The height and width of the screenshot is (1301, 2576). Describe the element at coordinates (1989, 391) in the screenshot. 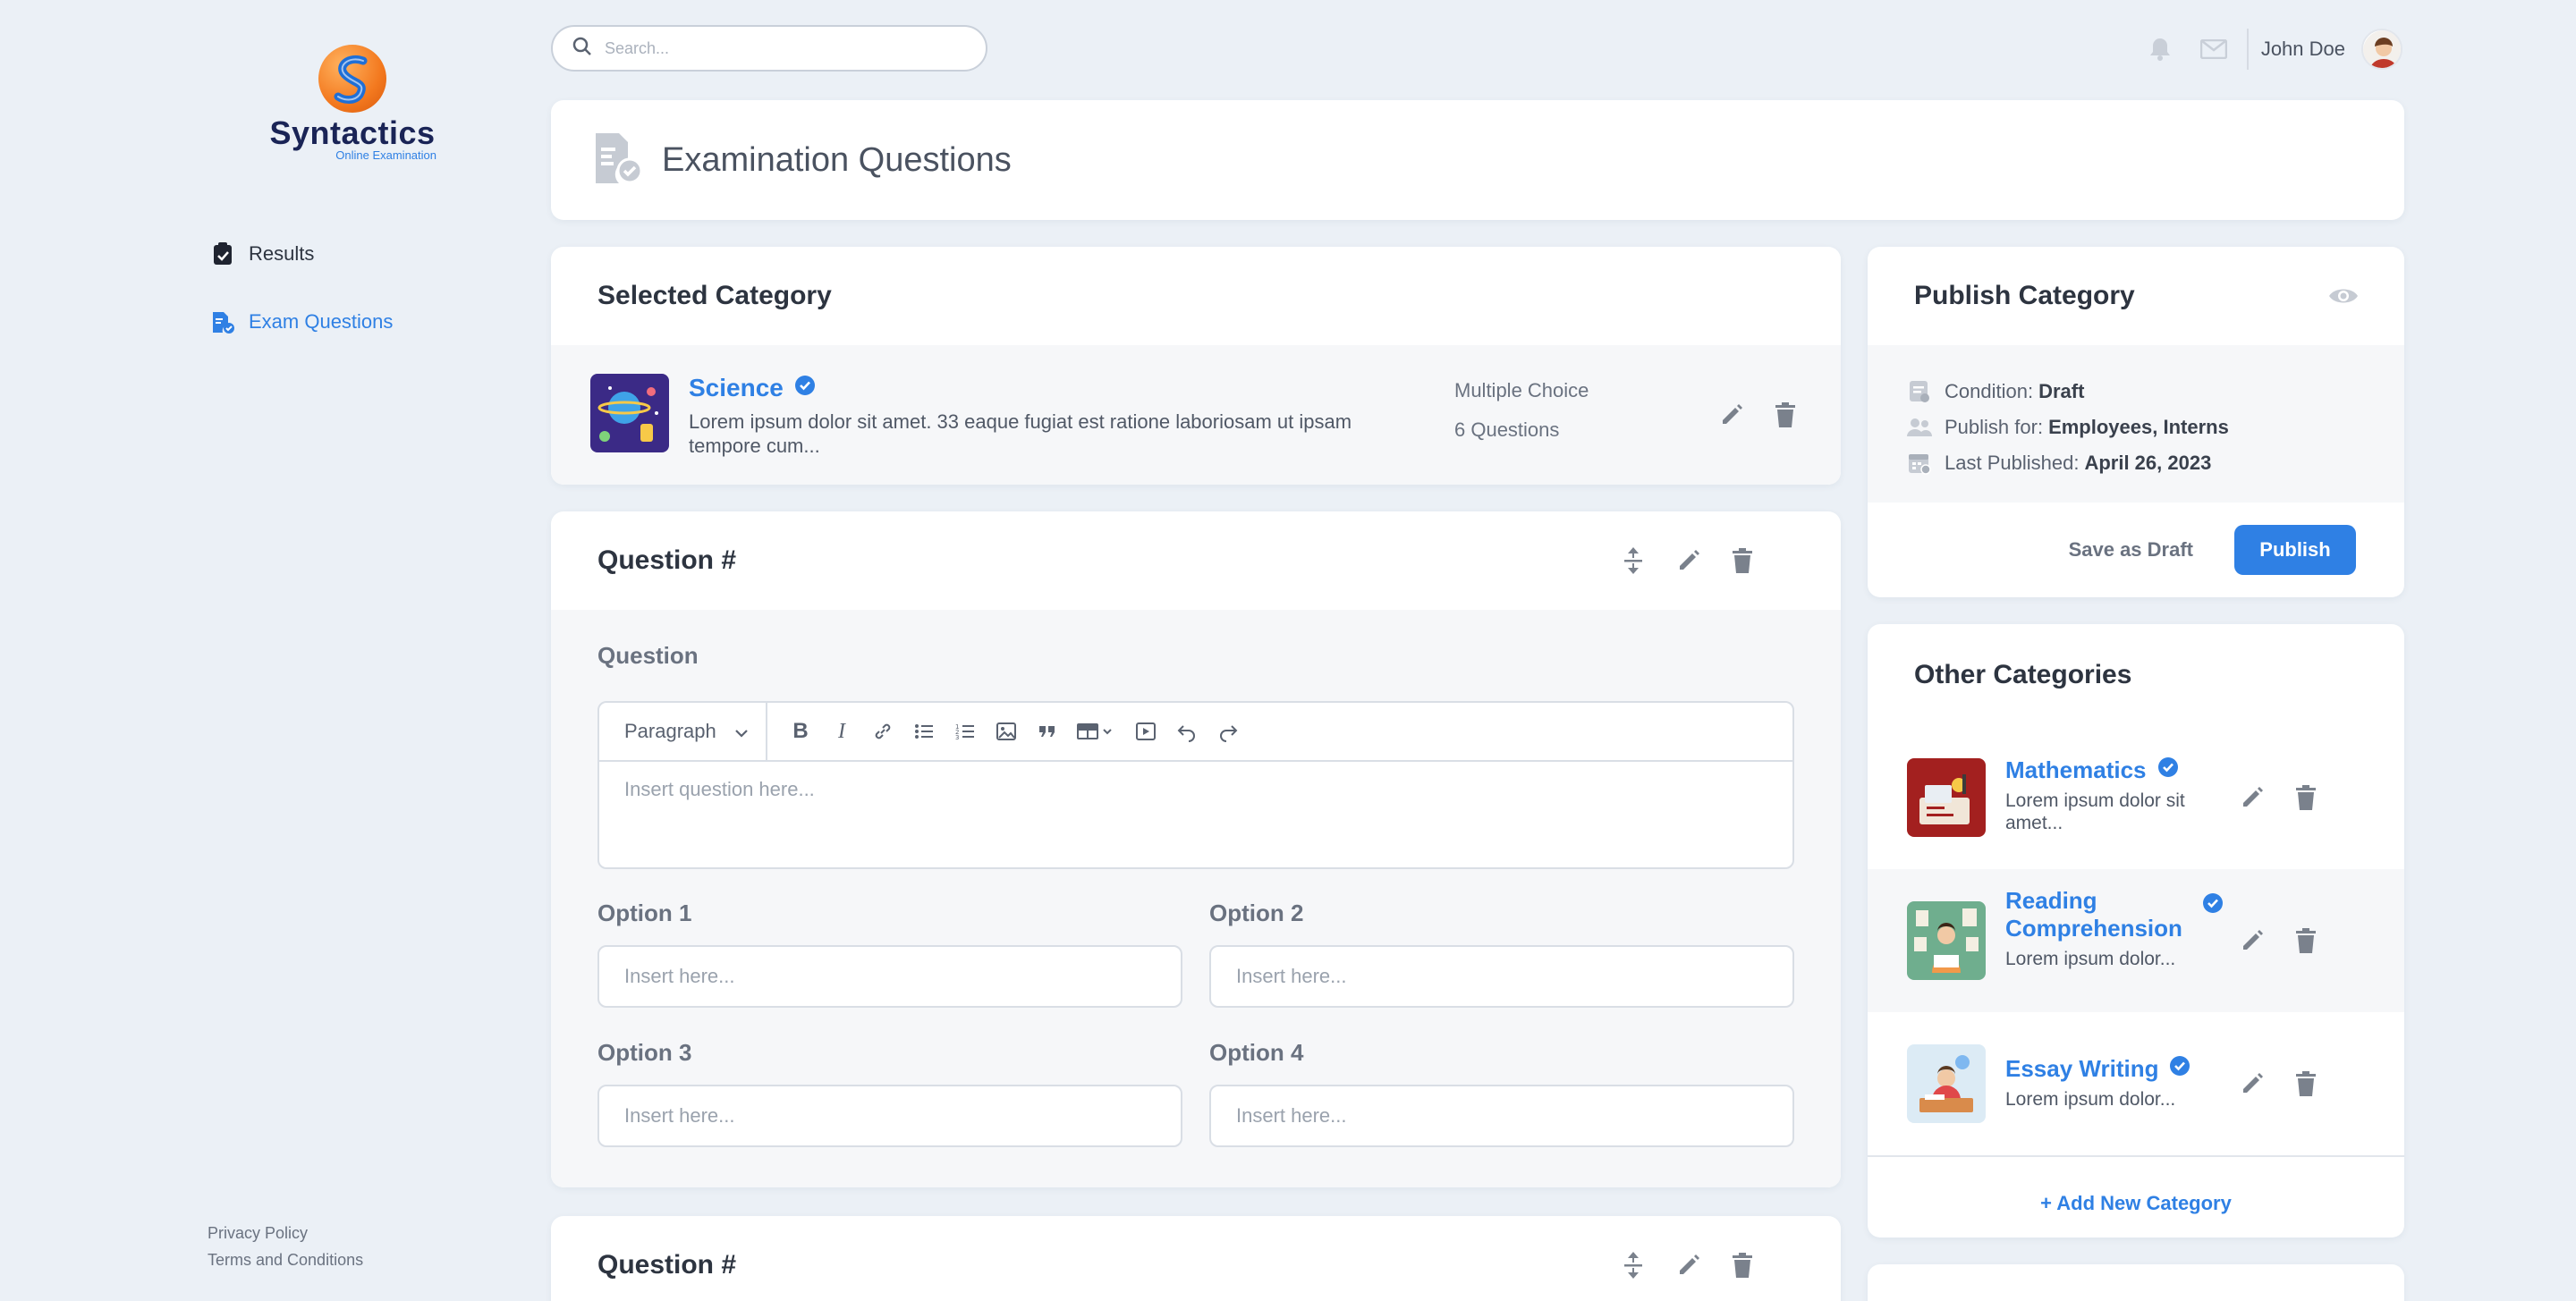

I see `condition-label: Condition:` at that location.